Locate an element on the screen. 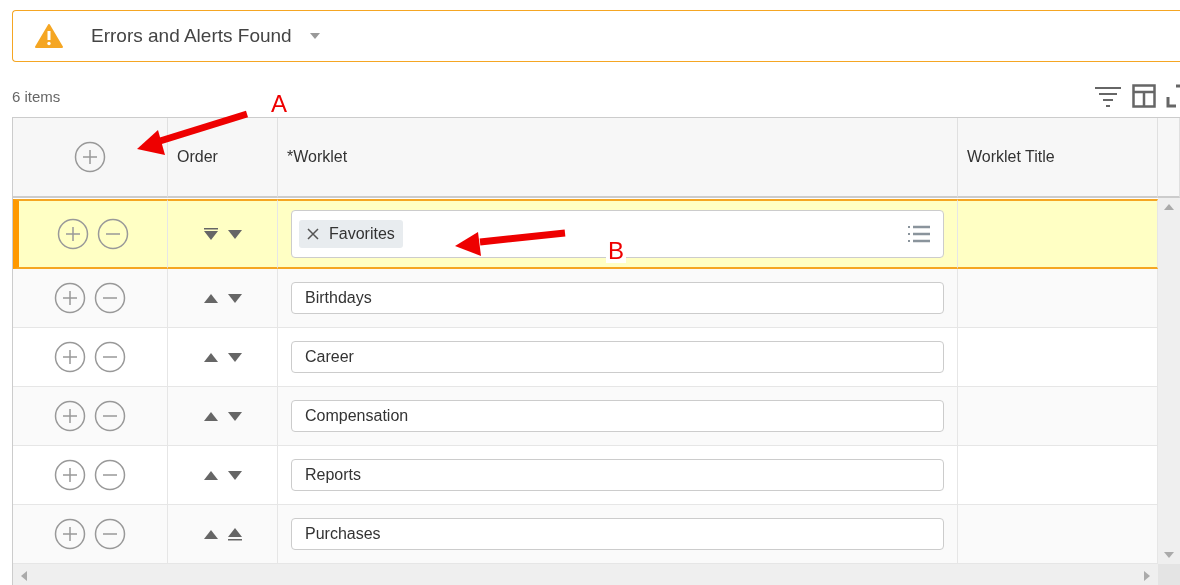 The image size is (1180, 585). caret-icon is located at coordinates (314, 36).